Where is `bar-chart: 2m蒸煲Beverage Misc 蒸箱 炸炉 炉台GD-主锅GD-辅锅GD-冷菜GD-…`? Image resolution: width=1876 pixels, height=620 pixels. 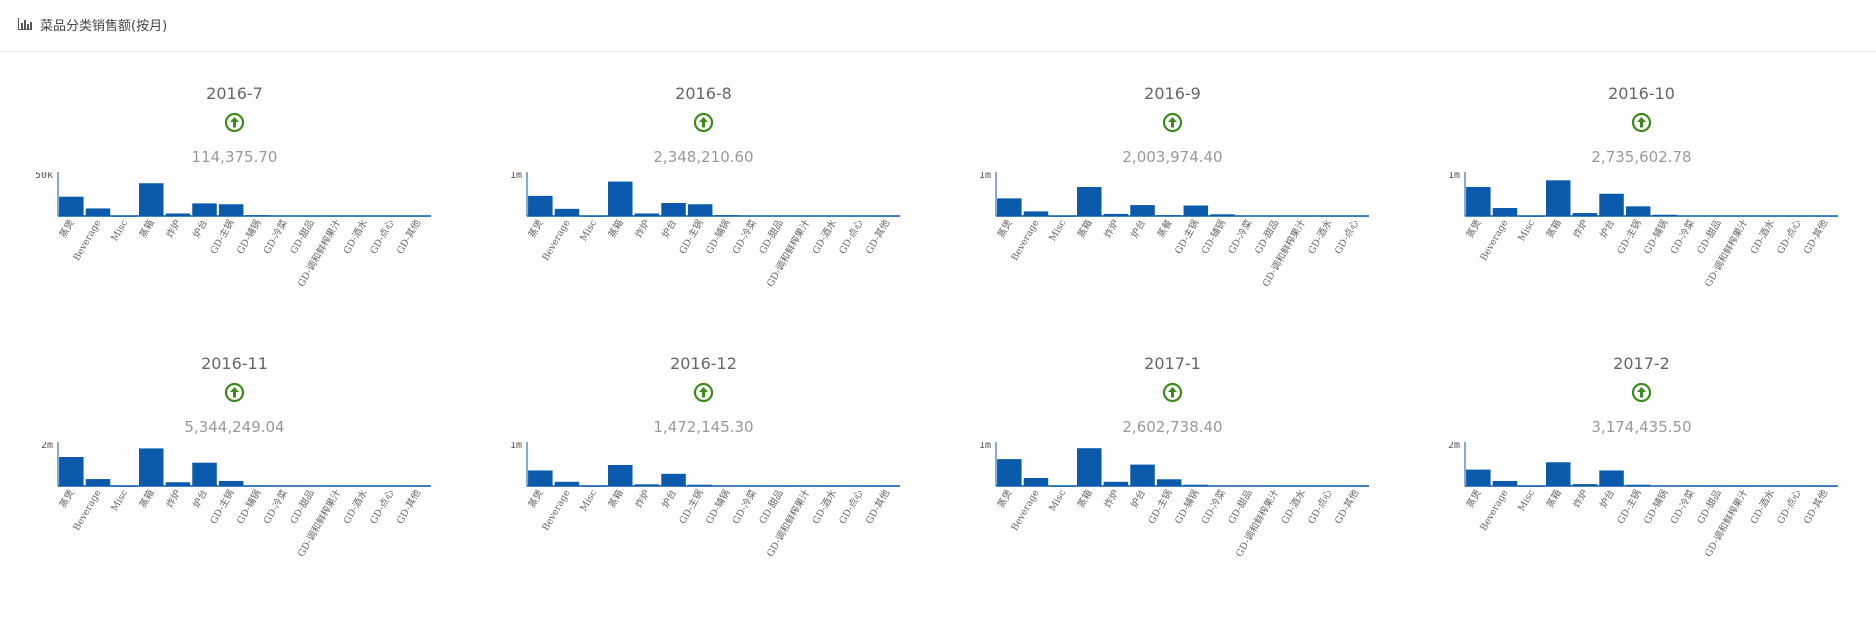
bar-chart: 2m蒸煲Beverage Misc 蒸箱 炸炉 炉台GD-主锅GD-辅锅GD-冷菜GD-… is located at coordinates (236, 500).